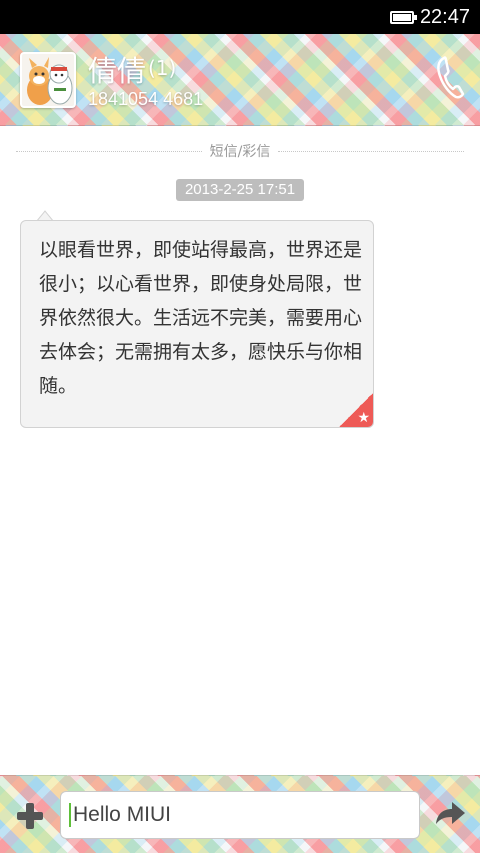  I want to click on divider-label: 短信/彩信, so click(240, 152).